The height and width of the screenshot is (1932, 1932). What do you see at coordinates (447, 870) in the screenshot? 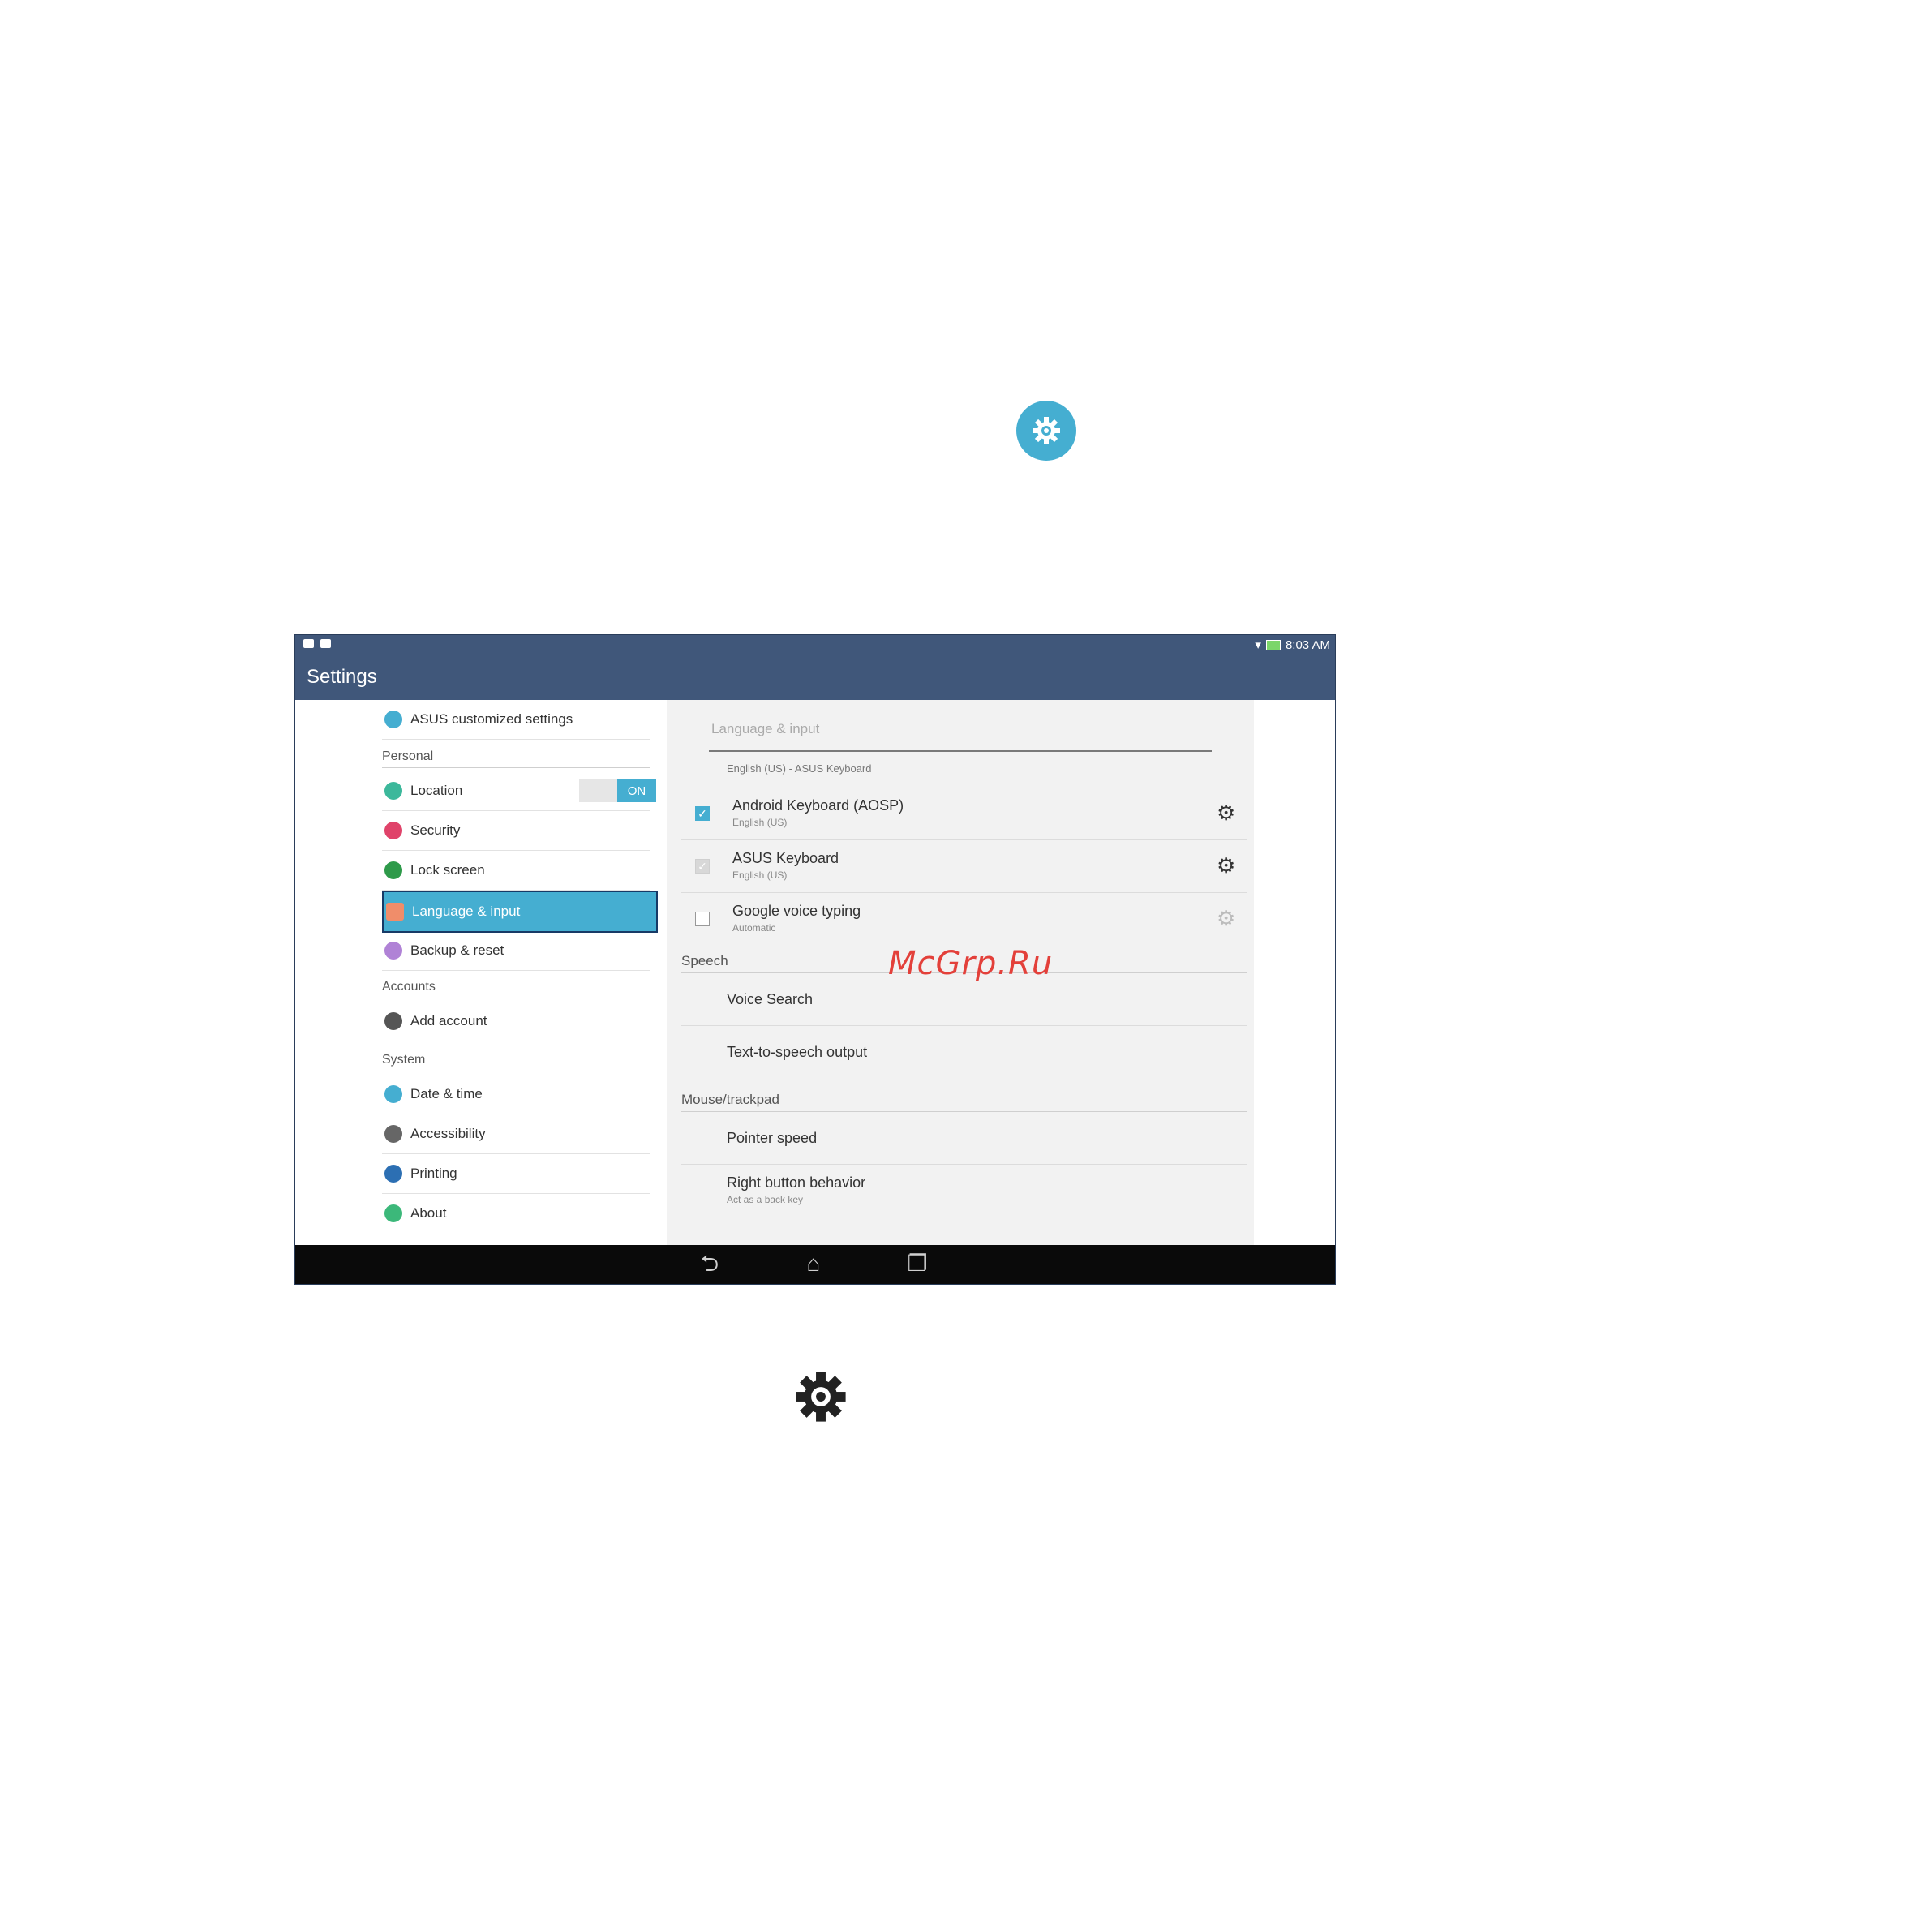
I see `menu-label: Lock screen` at bounding box center [447, 870].